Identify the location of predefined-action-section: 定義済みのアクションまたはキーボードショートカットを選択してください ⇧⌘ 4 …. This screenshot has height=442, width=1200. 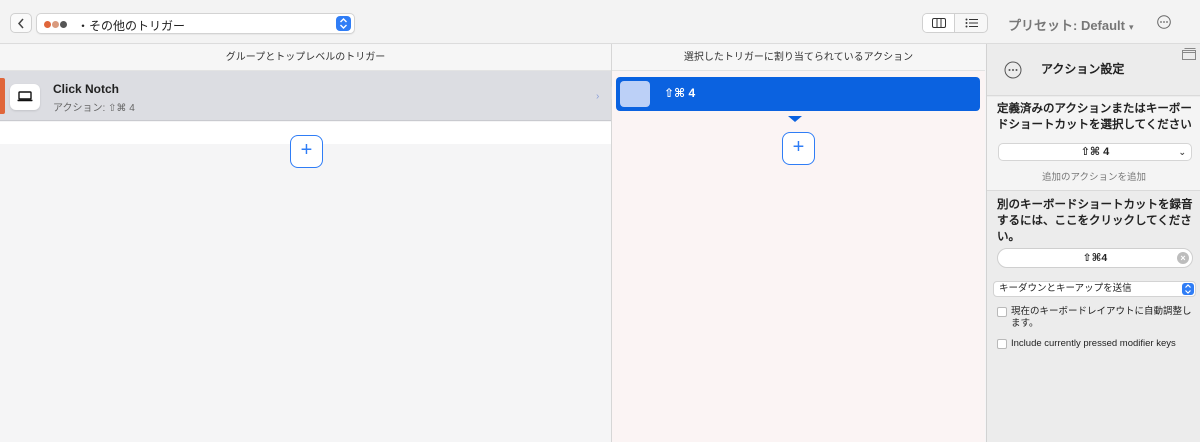
(1093, 144).